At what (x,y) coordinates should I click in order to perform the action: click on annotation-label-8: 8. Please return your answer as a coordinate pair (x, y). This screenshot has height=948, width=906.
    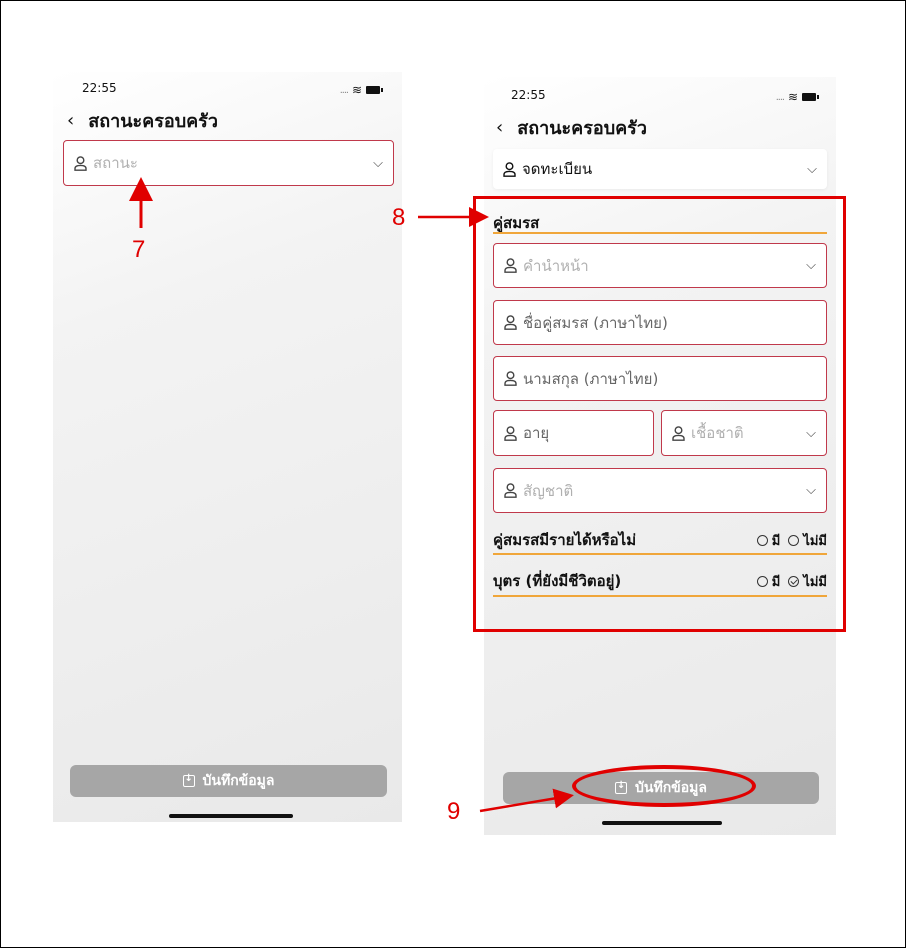
    Looking at the image, I should click on (399, 217).